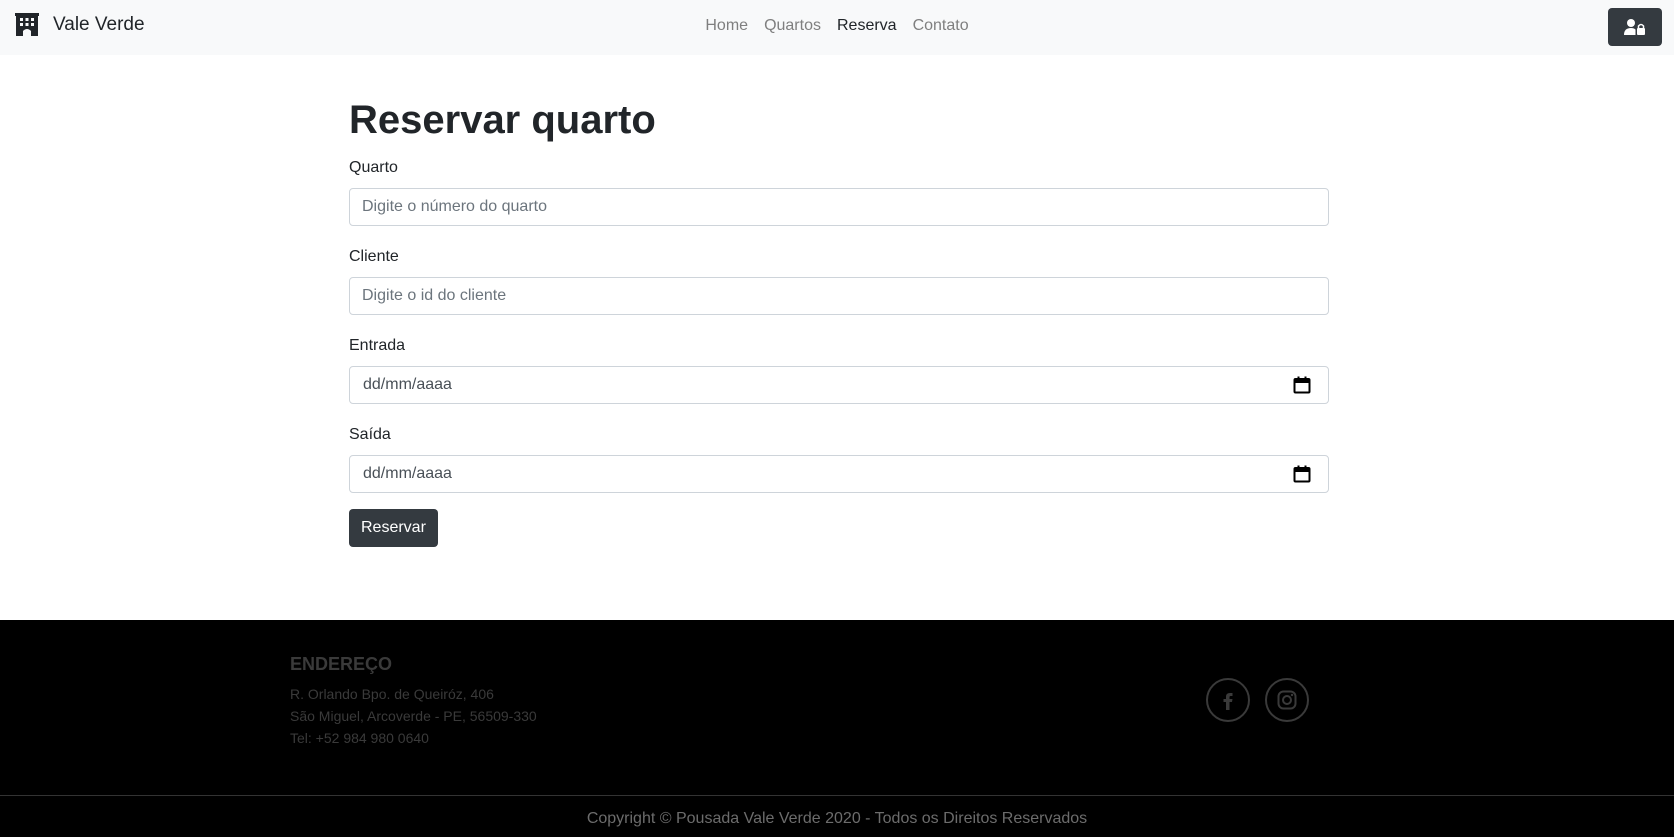  I want to click on checkout-date-value: dd/mm/aaaa, so click(407, 473).